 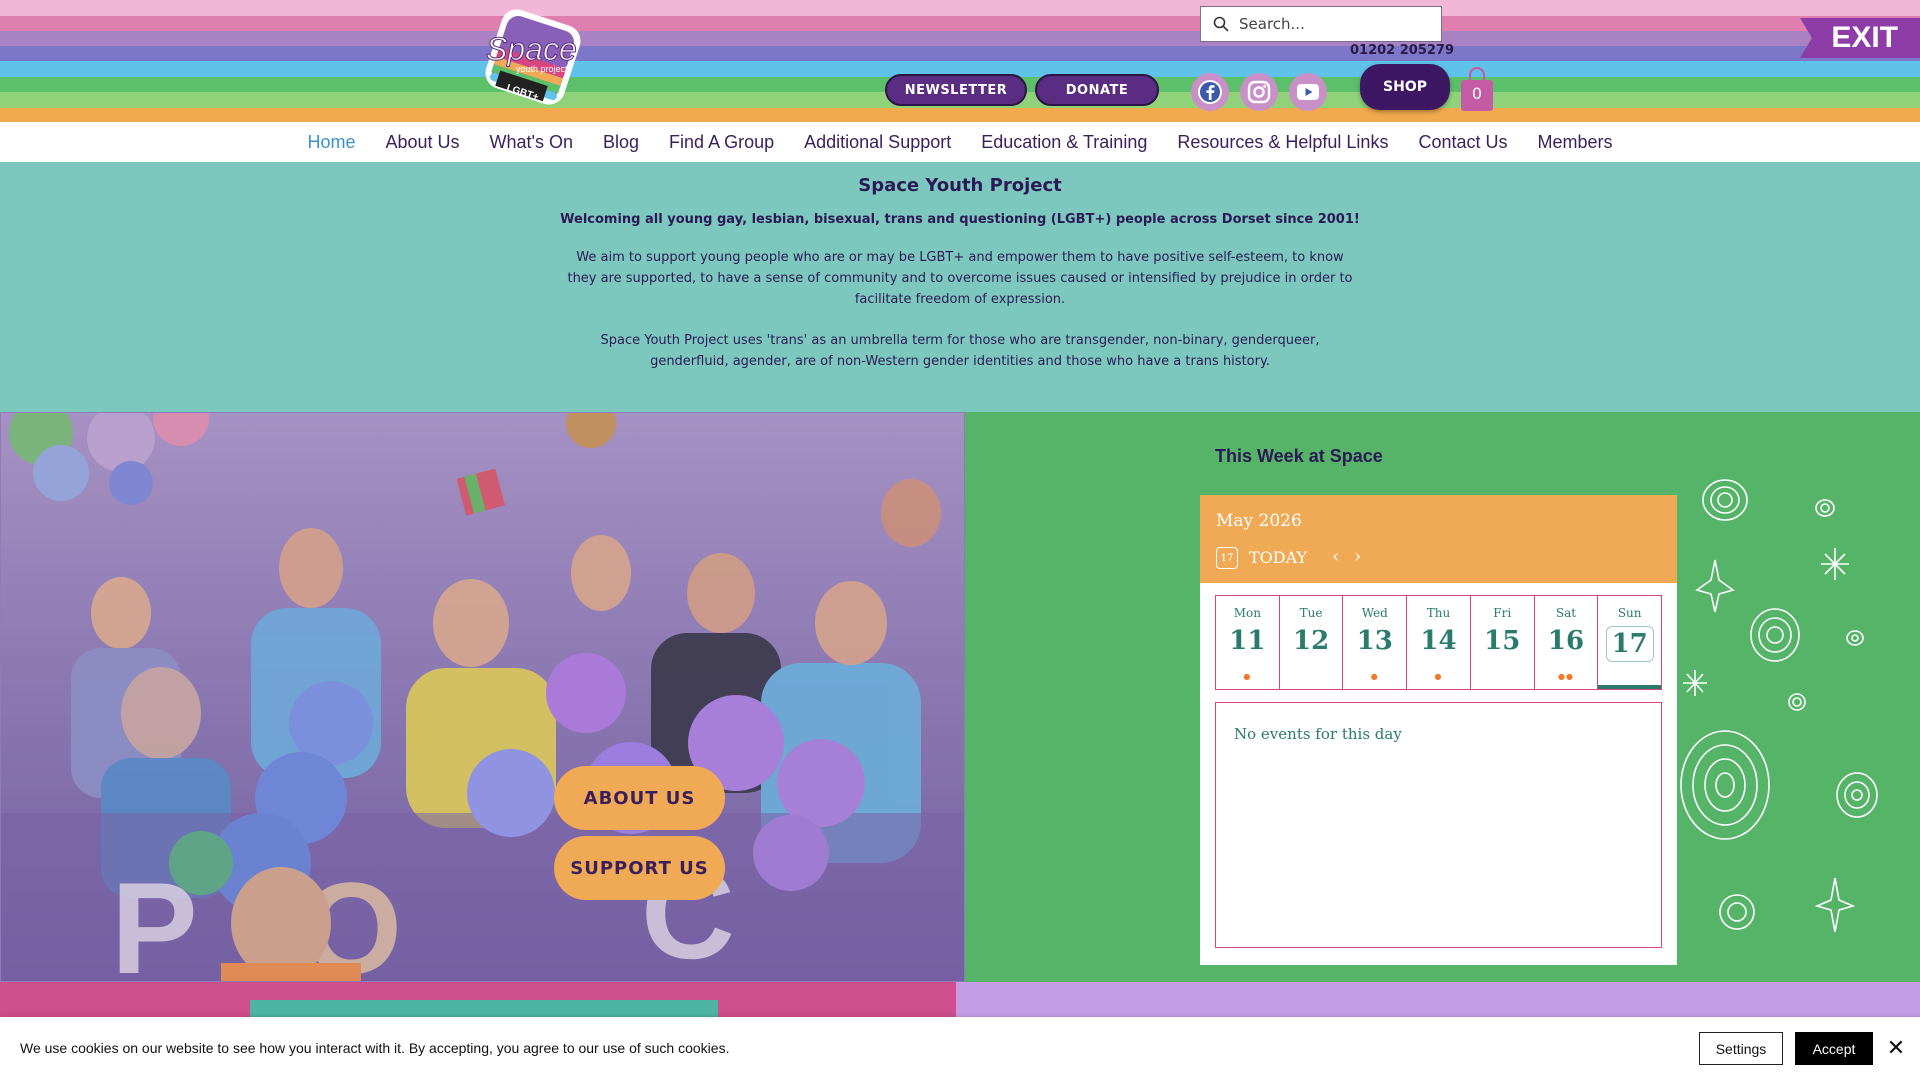 I want to click on calendar-day: Sun 17, so click(x=1630, y=642).